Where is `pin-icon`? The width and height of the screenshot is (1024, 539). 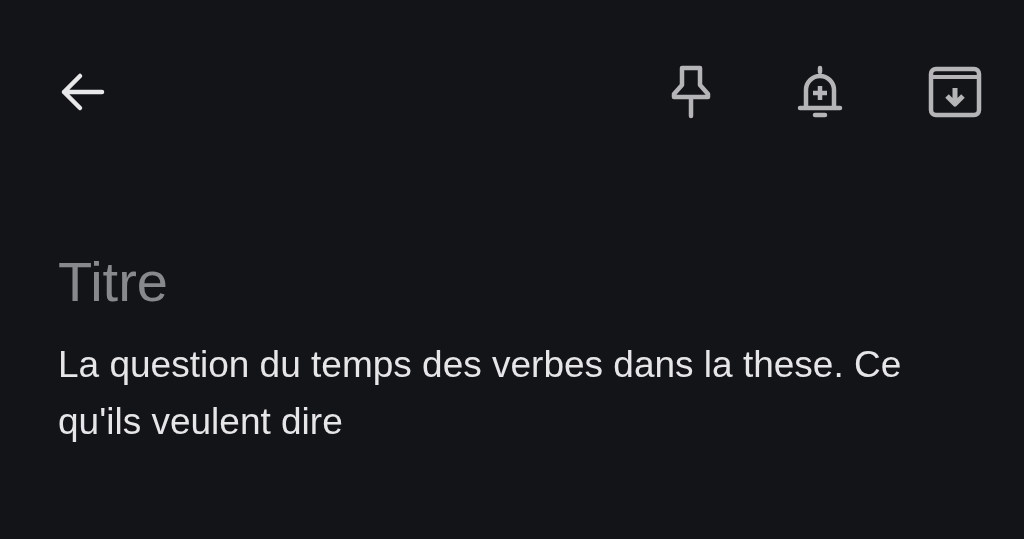 pin-icon is located at coordinates (691, 92).